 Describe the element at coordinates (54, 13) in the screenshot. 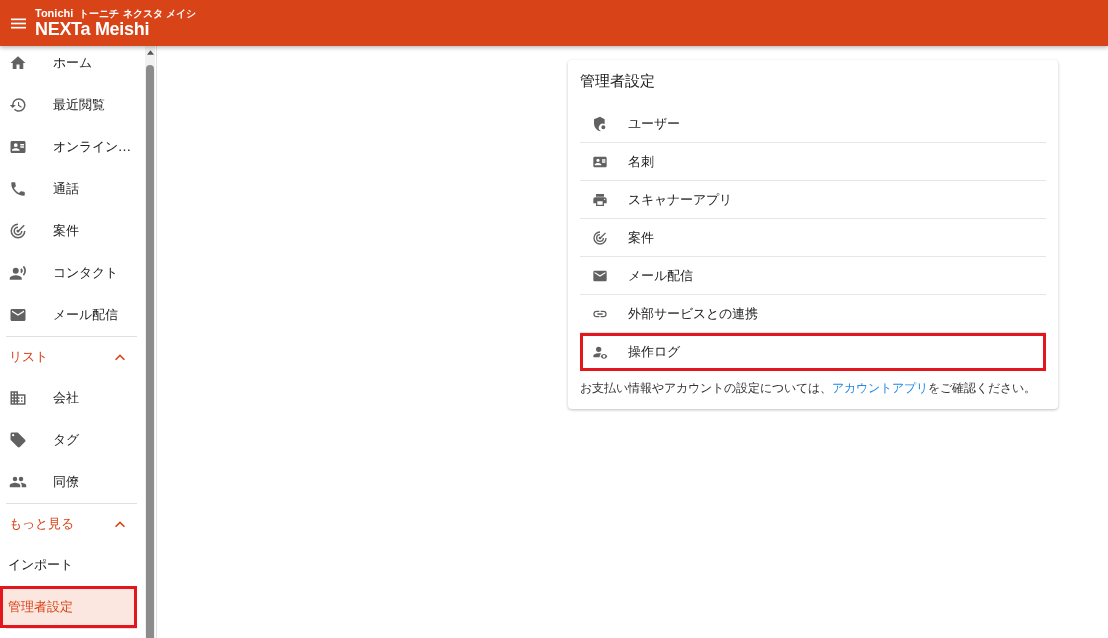

I see `logo-text: Tonichi` at that location.